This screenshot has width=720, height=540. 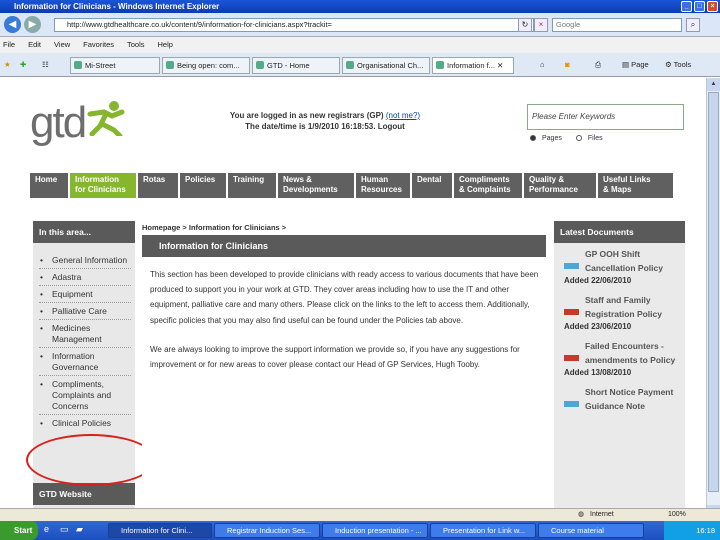 What do you see at coordinates (45, 65) in the screenshot?
I see `tab-list-icon: ☷` at bounding box center [45, 65].